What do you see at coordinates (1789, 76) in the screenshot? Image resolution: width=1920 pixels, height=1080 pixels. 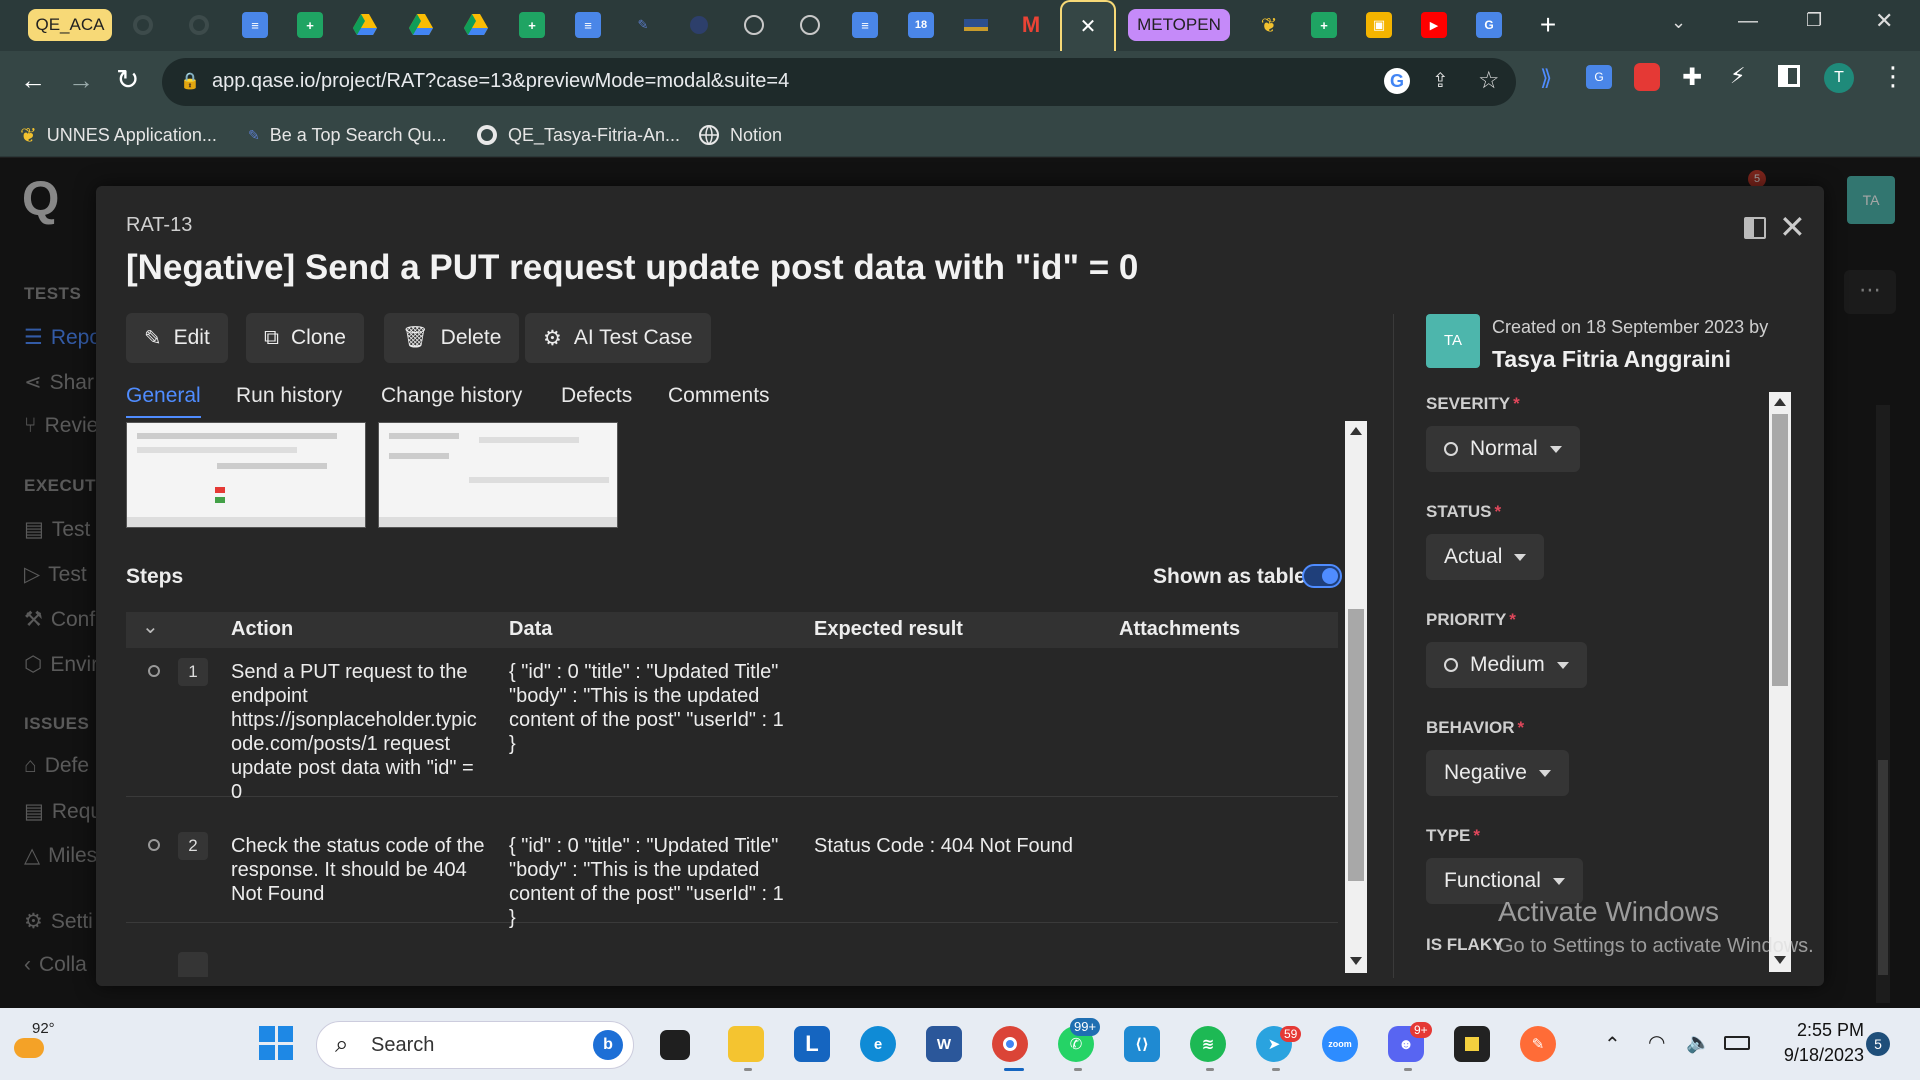 I see `sidepanel-icon` at bounding box center [1789, 76].